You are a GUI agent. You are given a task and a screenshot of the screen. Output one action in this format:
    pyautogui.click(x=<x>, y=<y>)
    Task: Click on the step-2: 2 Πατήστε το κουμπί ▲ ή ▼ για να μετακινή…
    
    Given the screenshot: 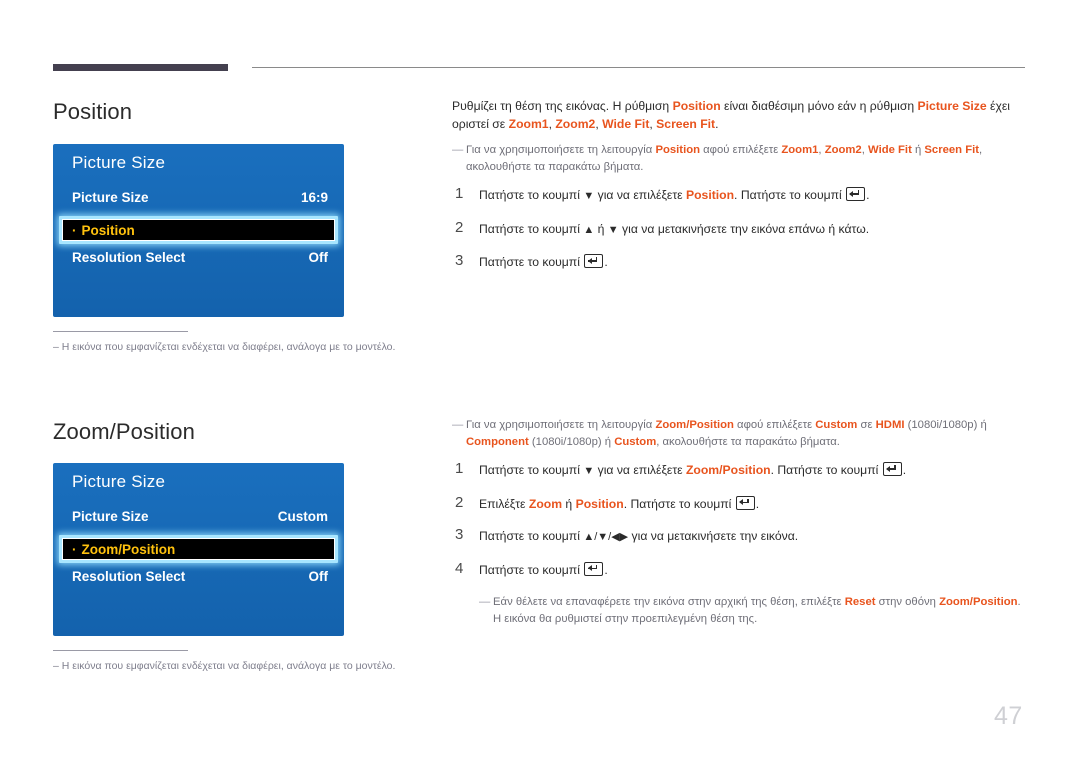 What is the action you would take?
    pyautogui.click(x=739, y=229)
    